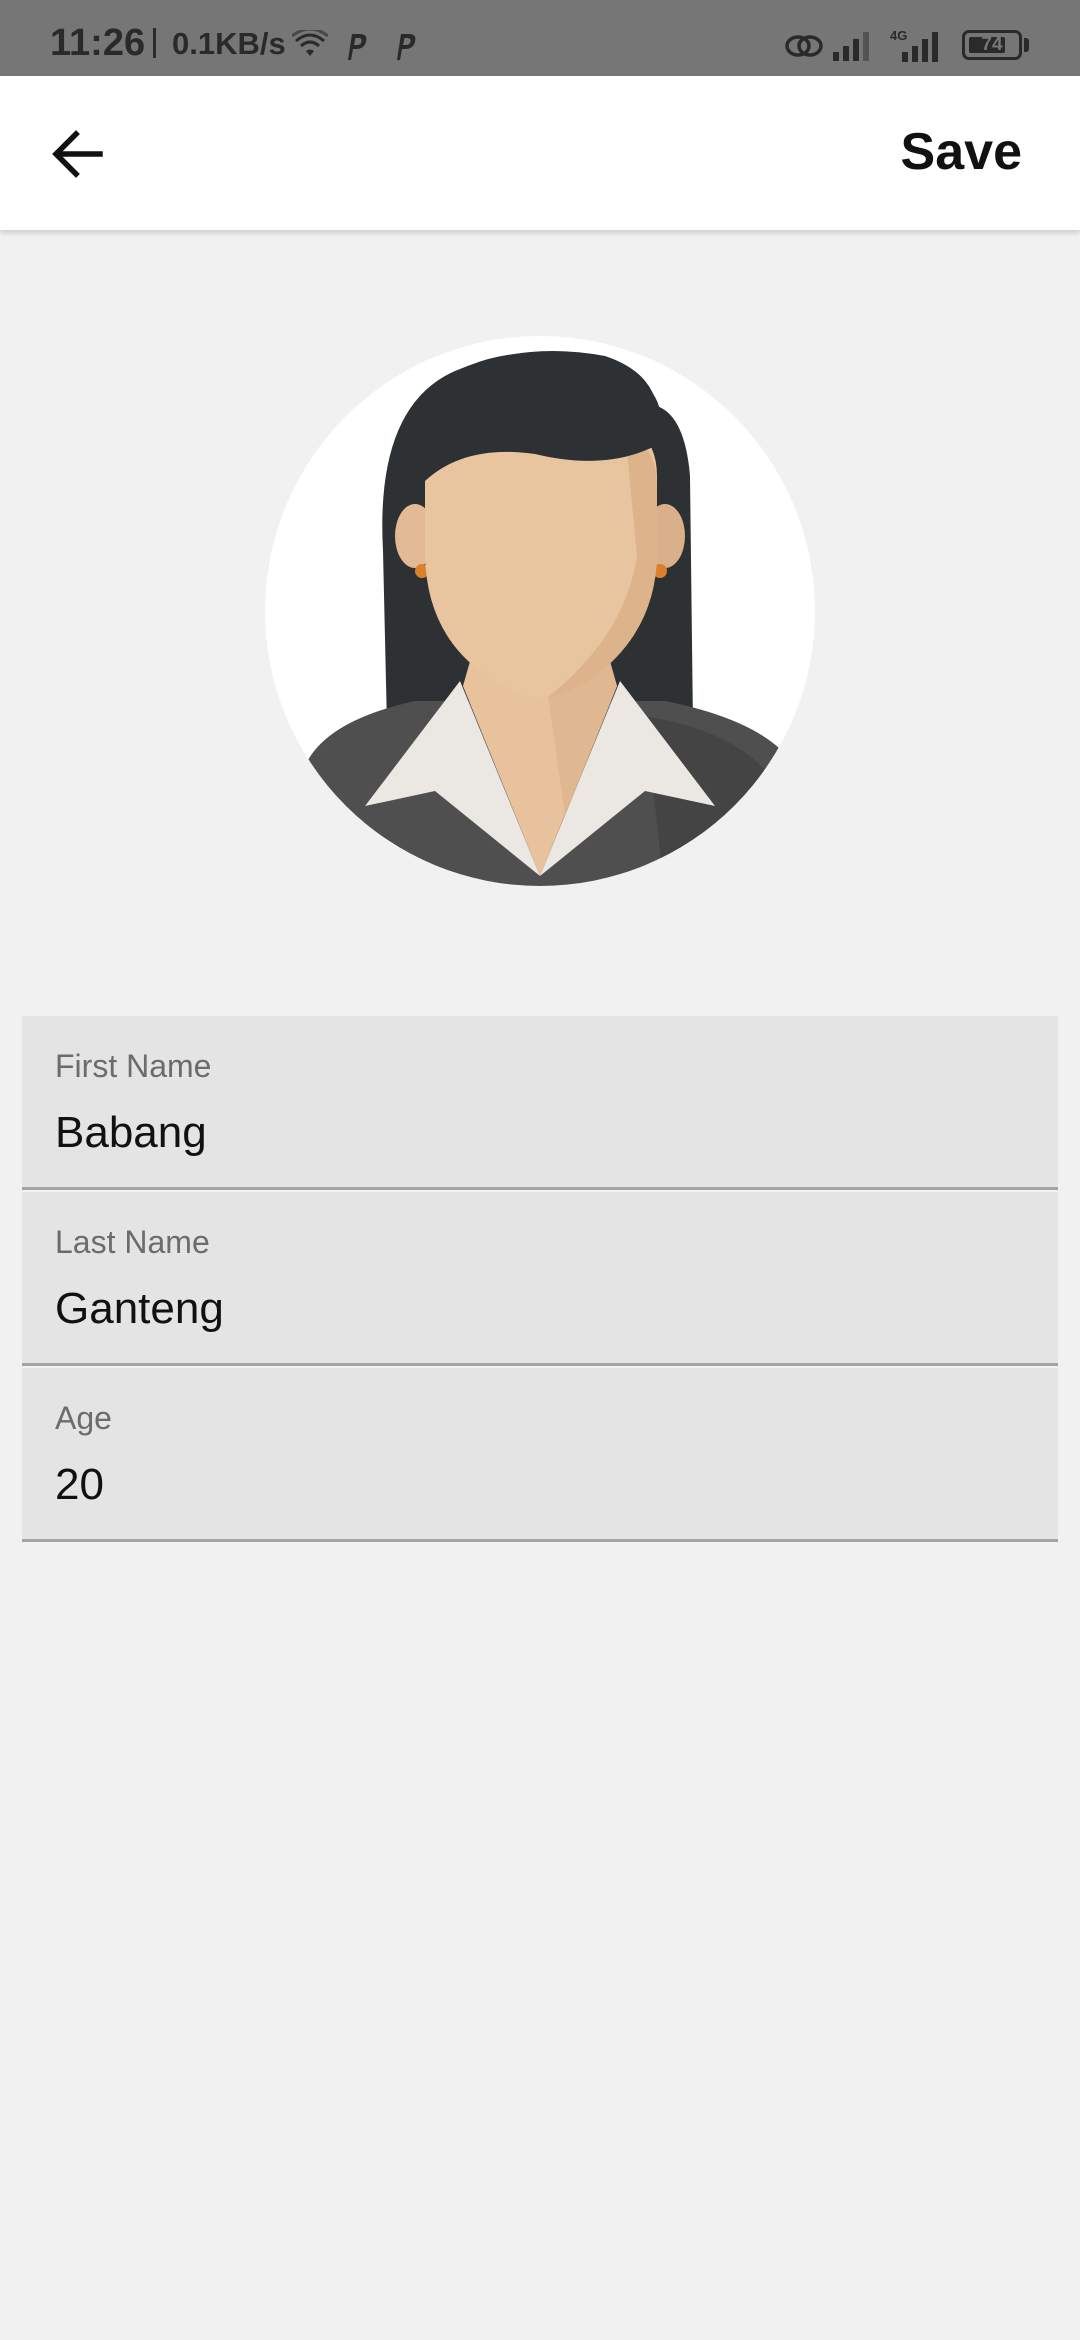  I want to click on app-bar: Save, so click(540, 153).